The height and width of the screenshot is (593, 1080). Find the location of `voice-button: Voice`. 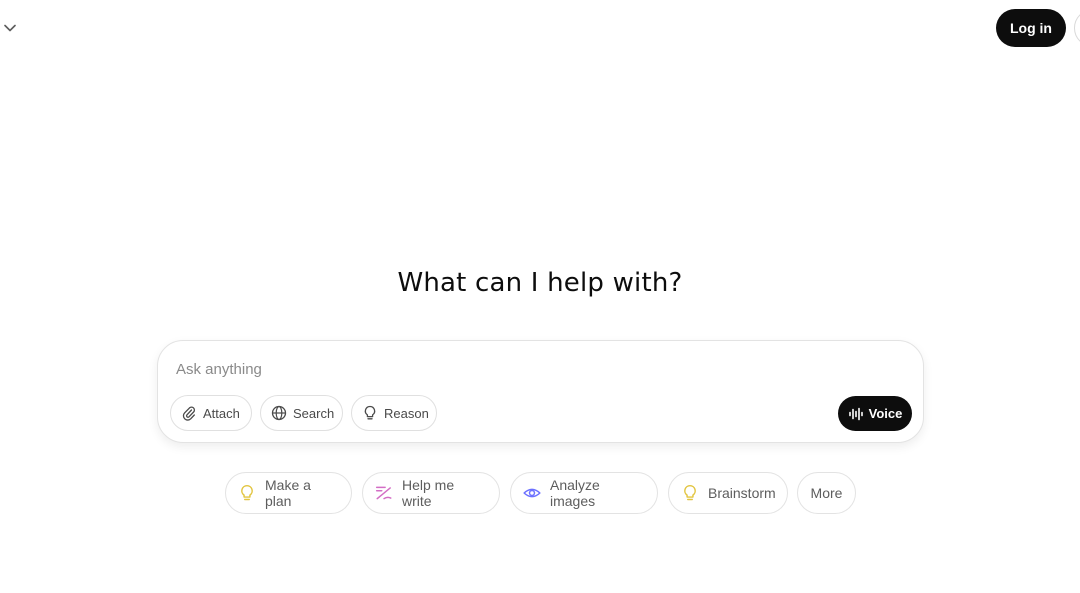

voice-button: Voice is located at coordinates (875, 413).